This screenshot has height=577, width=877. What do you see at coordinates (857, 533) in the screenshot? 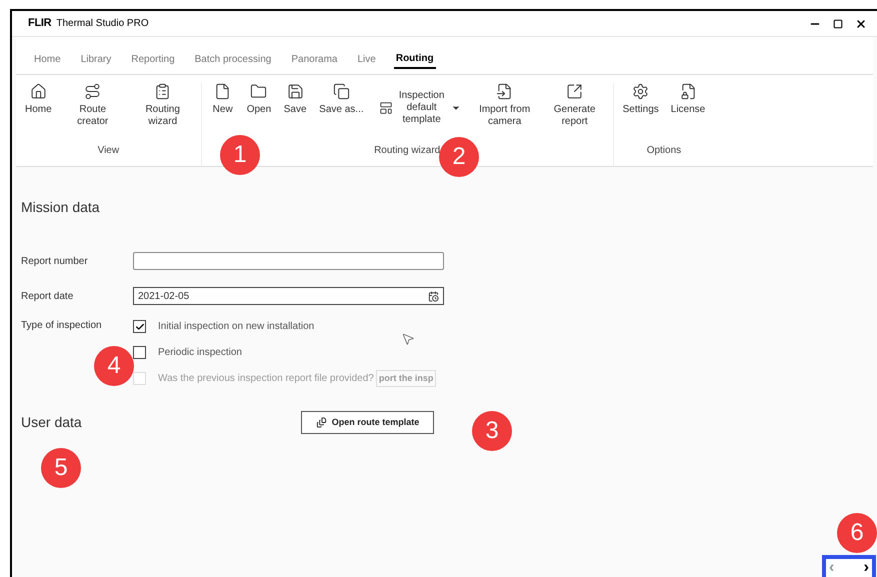
I see `callout-badge: 6` at bounding box center [857, 533].